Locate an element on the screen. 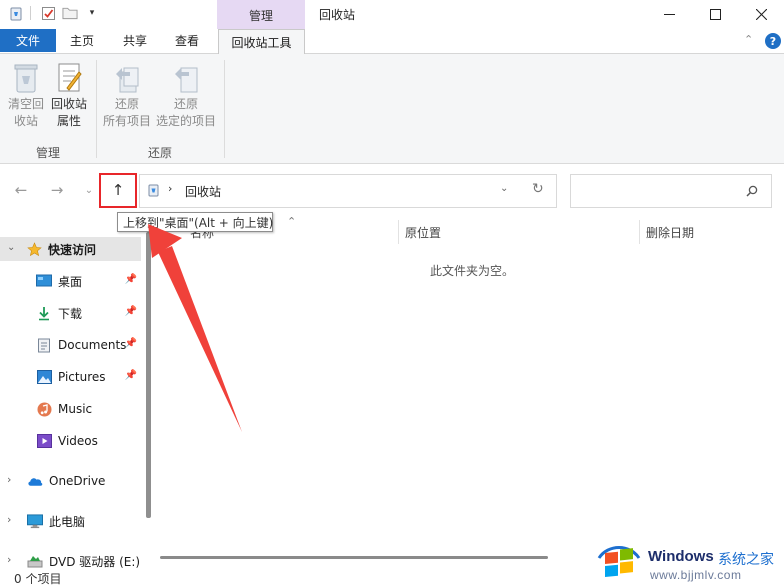 The height and width of the screenshot is (588, 784). restore-selected-icon is located at coordinates (186, 79).